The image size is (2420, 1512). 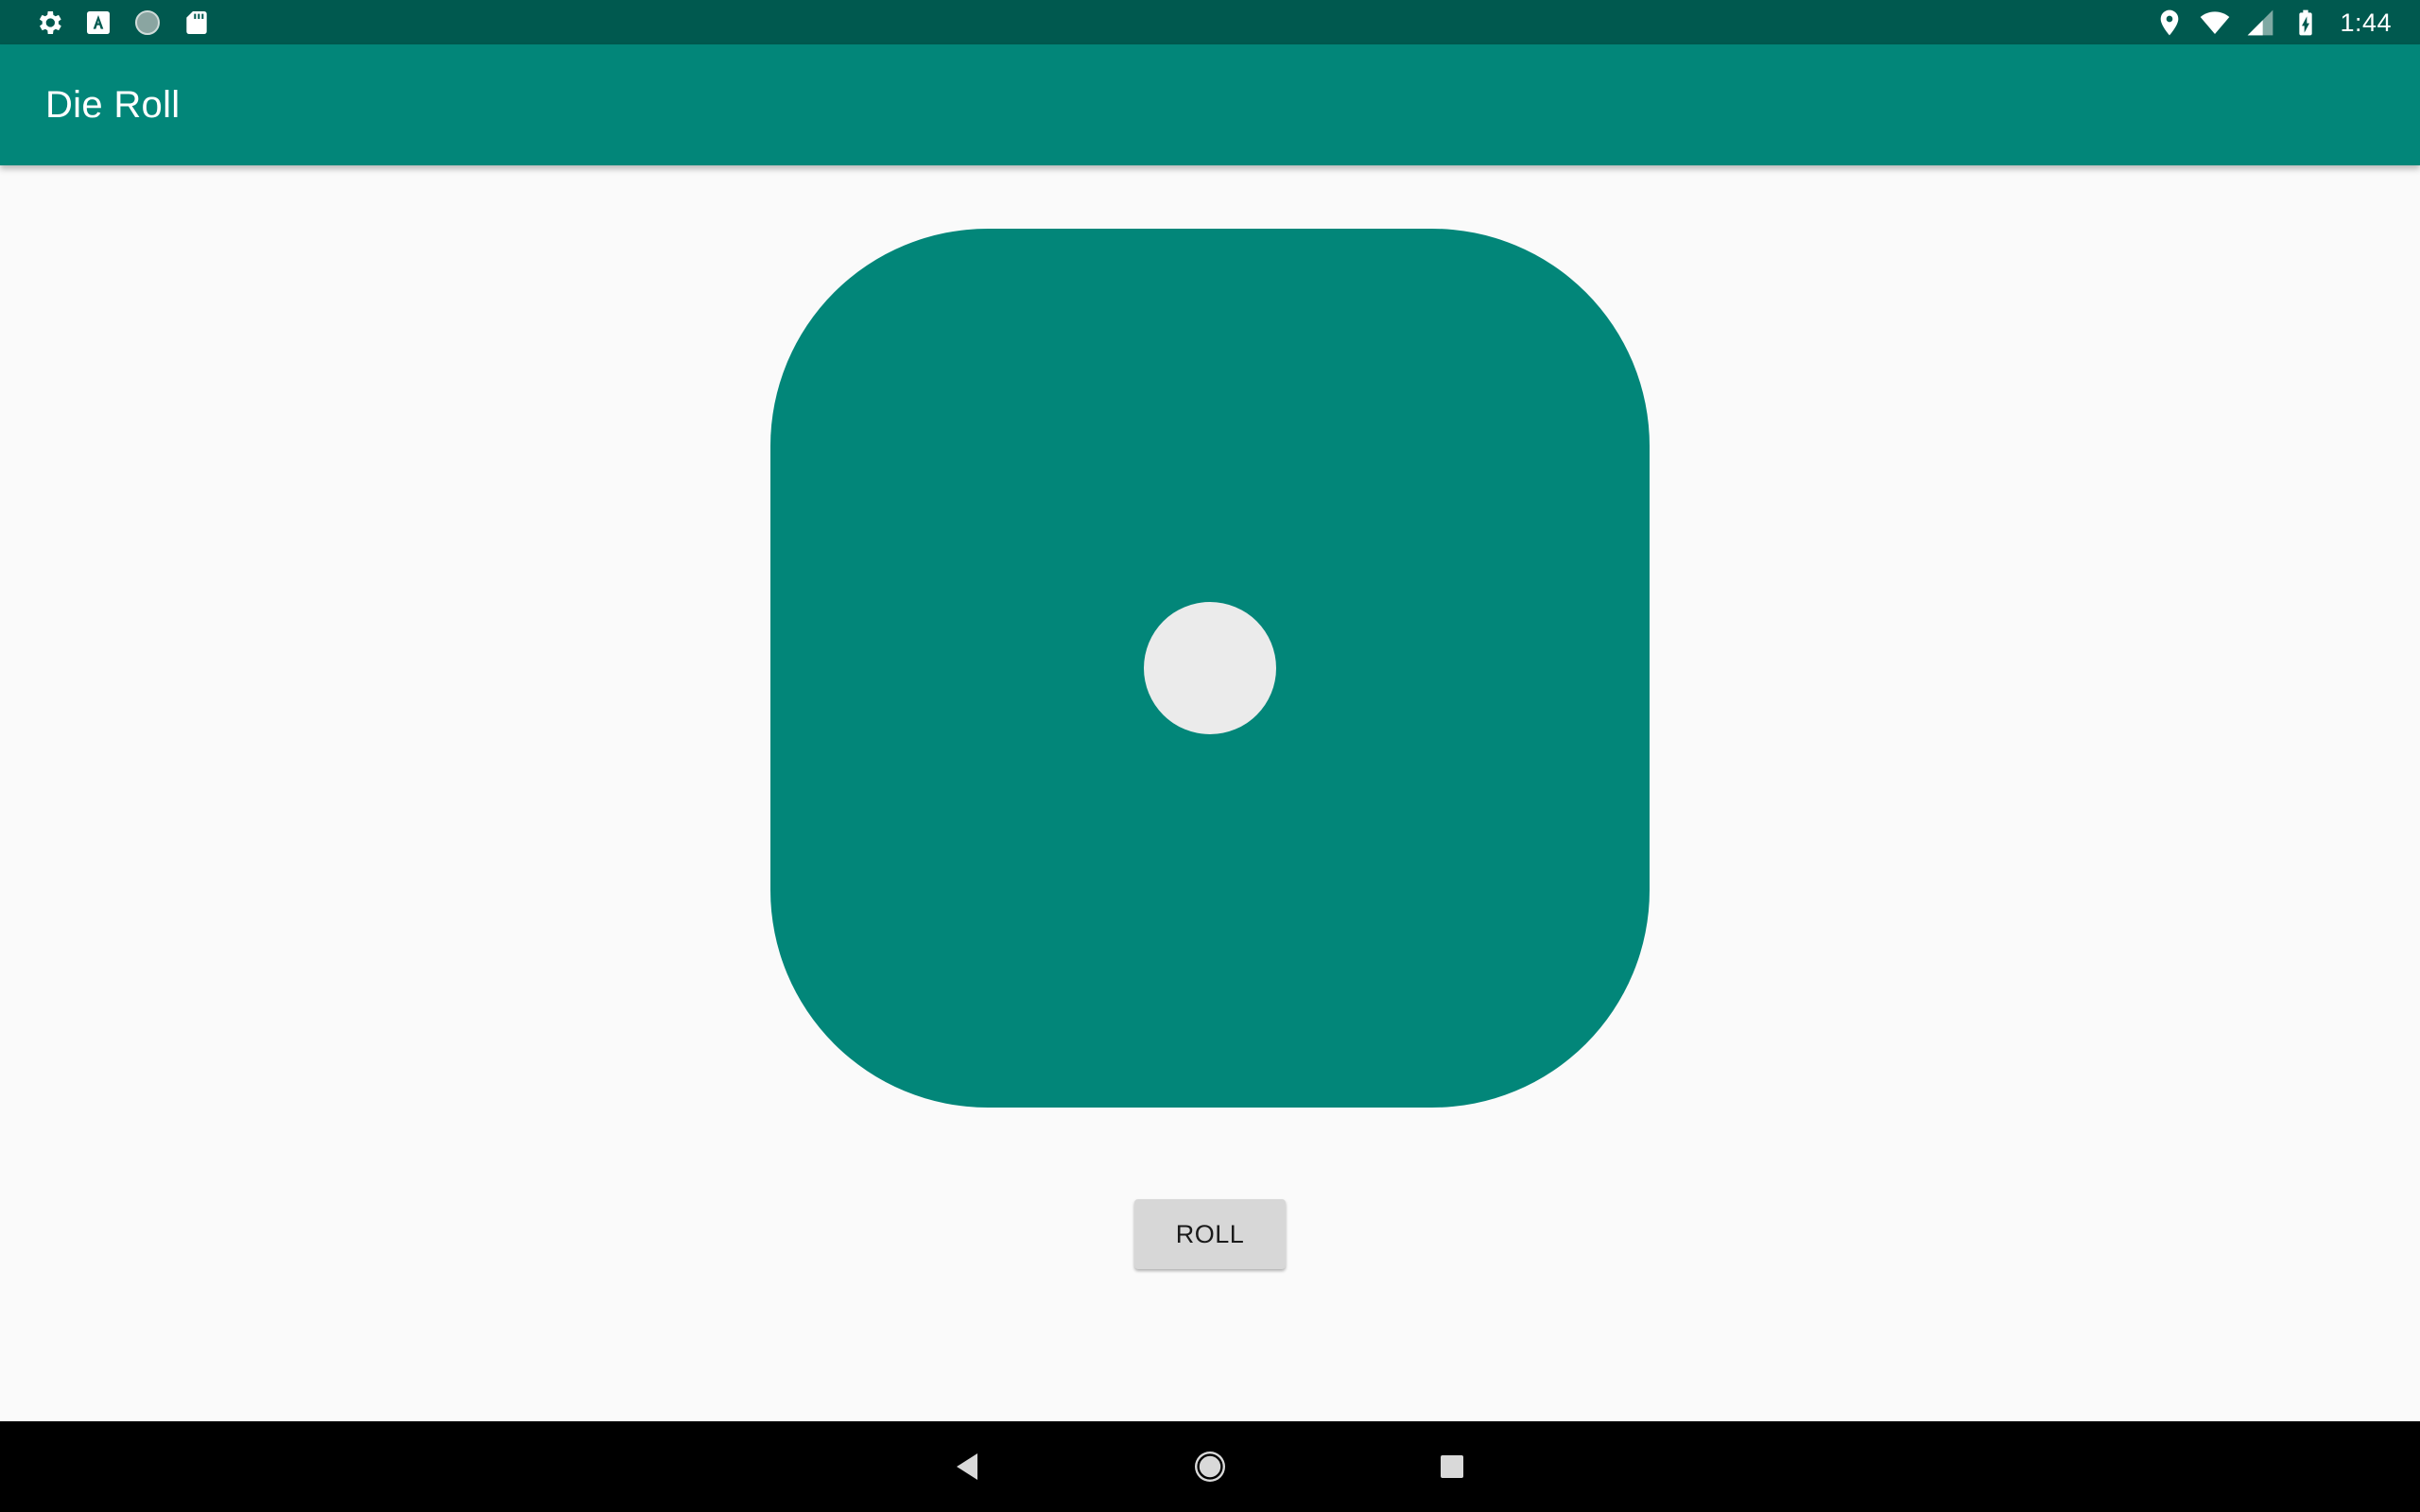 What do you see at coordinates (196, 22) in the screenshot?
I see `sd-card-icon` at bounding box center [196, 22].